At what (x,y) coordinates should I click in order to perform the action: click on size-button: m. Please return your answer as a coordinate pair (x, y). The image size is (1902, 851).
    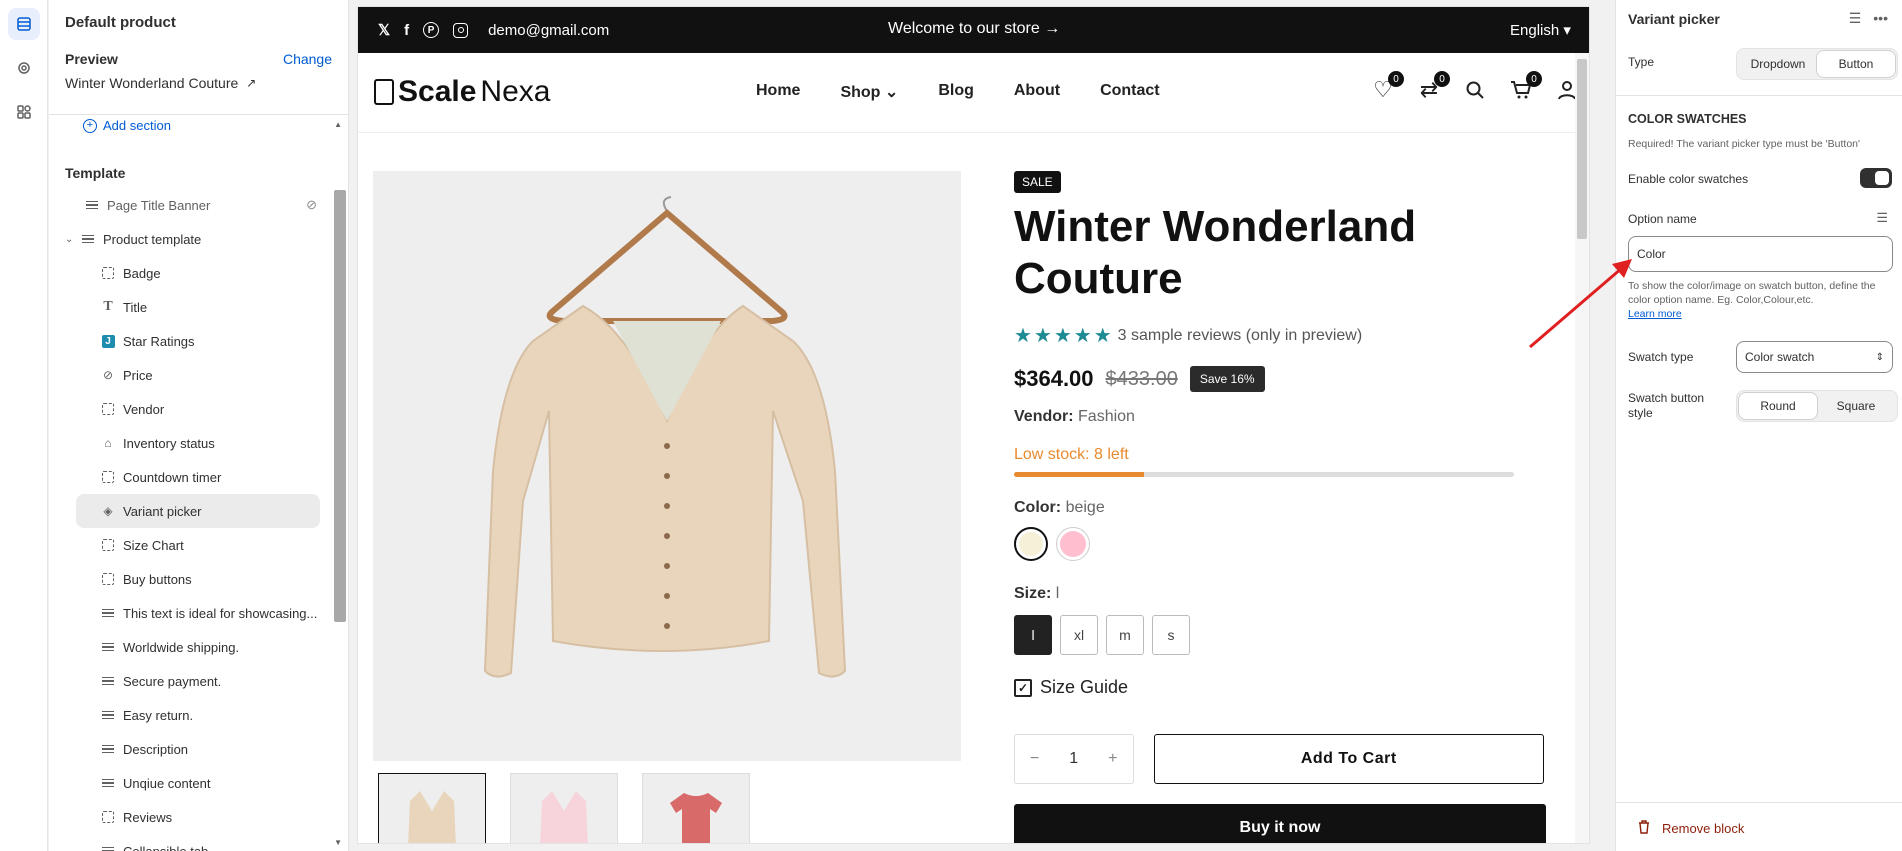
    Looking at the image, I should click on (1125, 635).